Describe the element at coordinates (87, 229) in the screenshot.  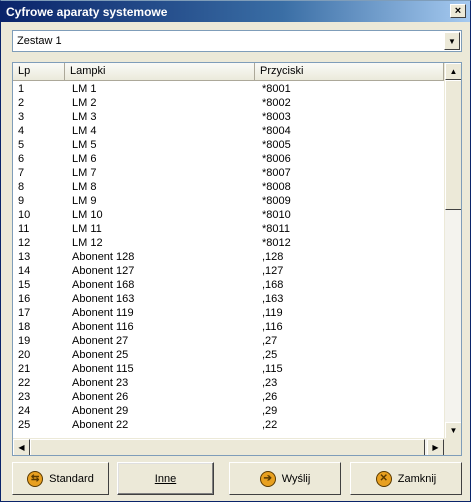
I see `row-lampka: LM 11` at that location.